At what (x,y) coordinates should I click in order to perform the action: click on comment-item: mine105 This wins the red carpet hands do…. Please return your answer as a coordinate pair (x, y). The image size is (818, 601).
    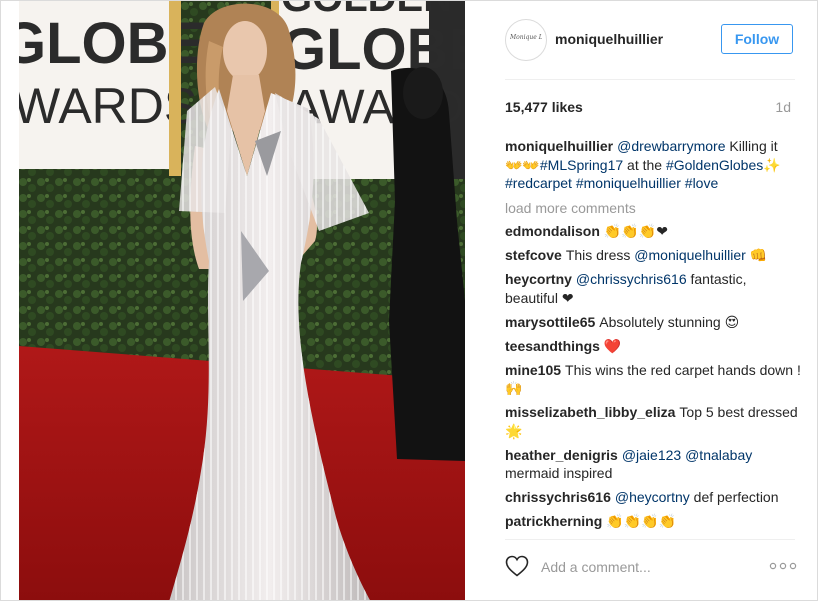
    Looking at the image, I should click on (653, 379).